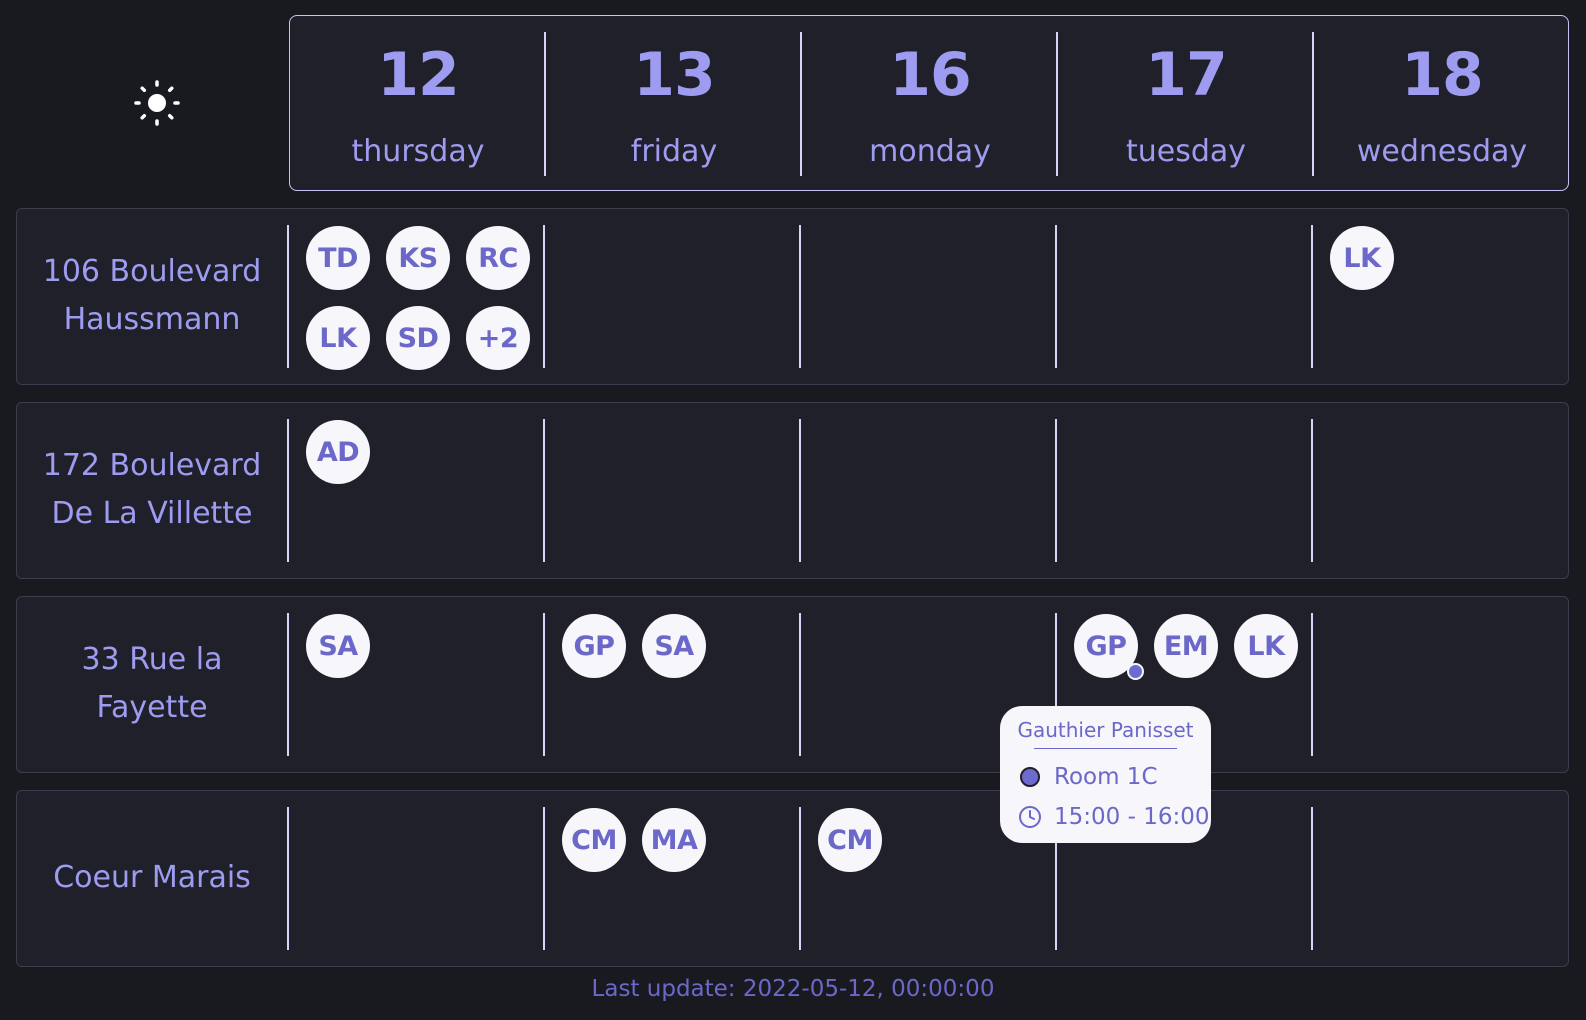 Image resolution: width=1586 pixels, height=1020 pixels. I want to click on day-column-header: 18 wednesday, so click(1442, 104).